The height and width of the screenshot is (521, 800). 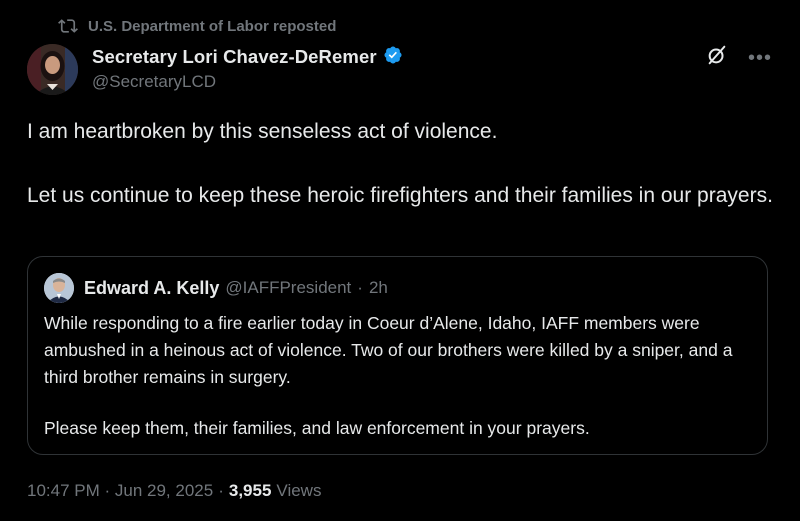 I want to click on views-label: Views, so click(x=299, y=490).